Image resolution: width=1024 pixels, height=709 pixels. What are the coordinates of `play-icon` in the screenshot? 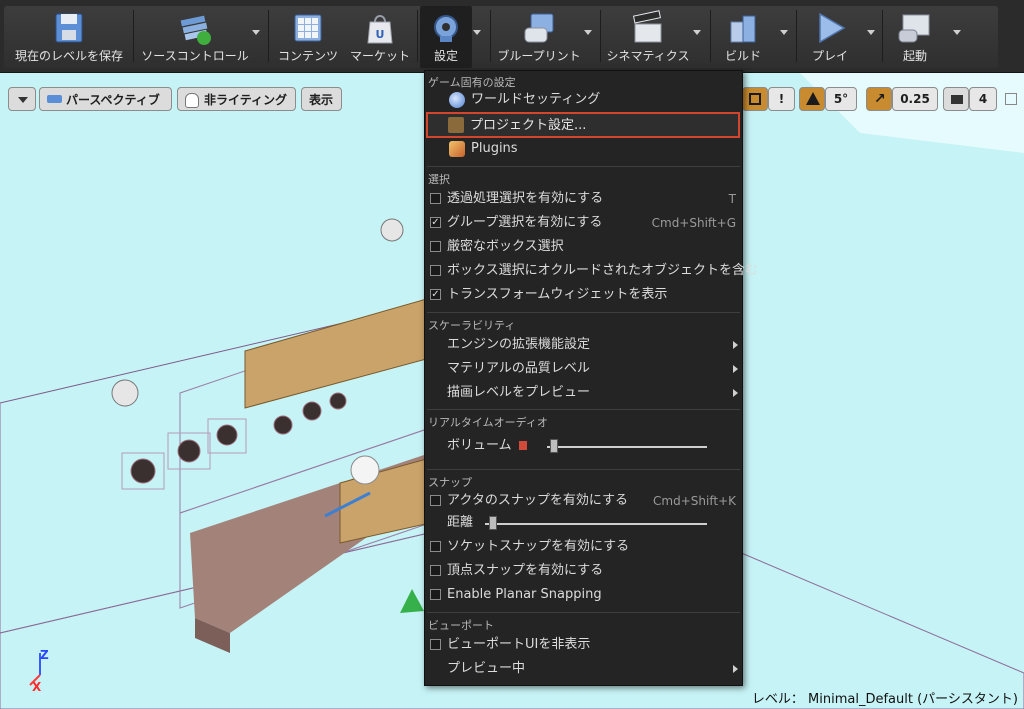 It's located at (832, 28).